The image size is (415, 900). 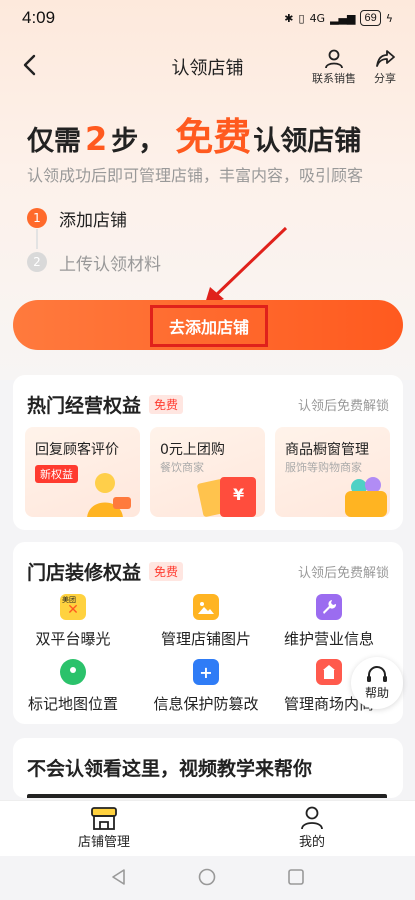 I want to click on hot-benefits-header: 热门经营权益 免费, so click(x=105, y=404).